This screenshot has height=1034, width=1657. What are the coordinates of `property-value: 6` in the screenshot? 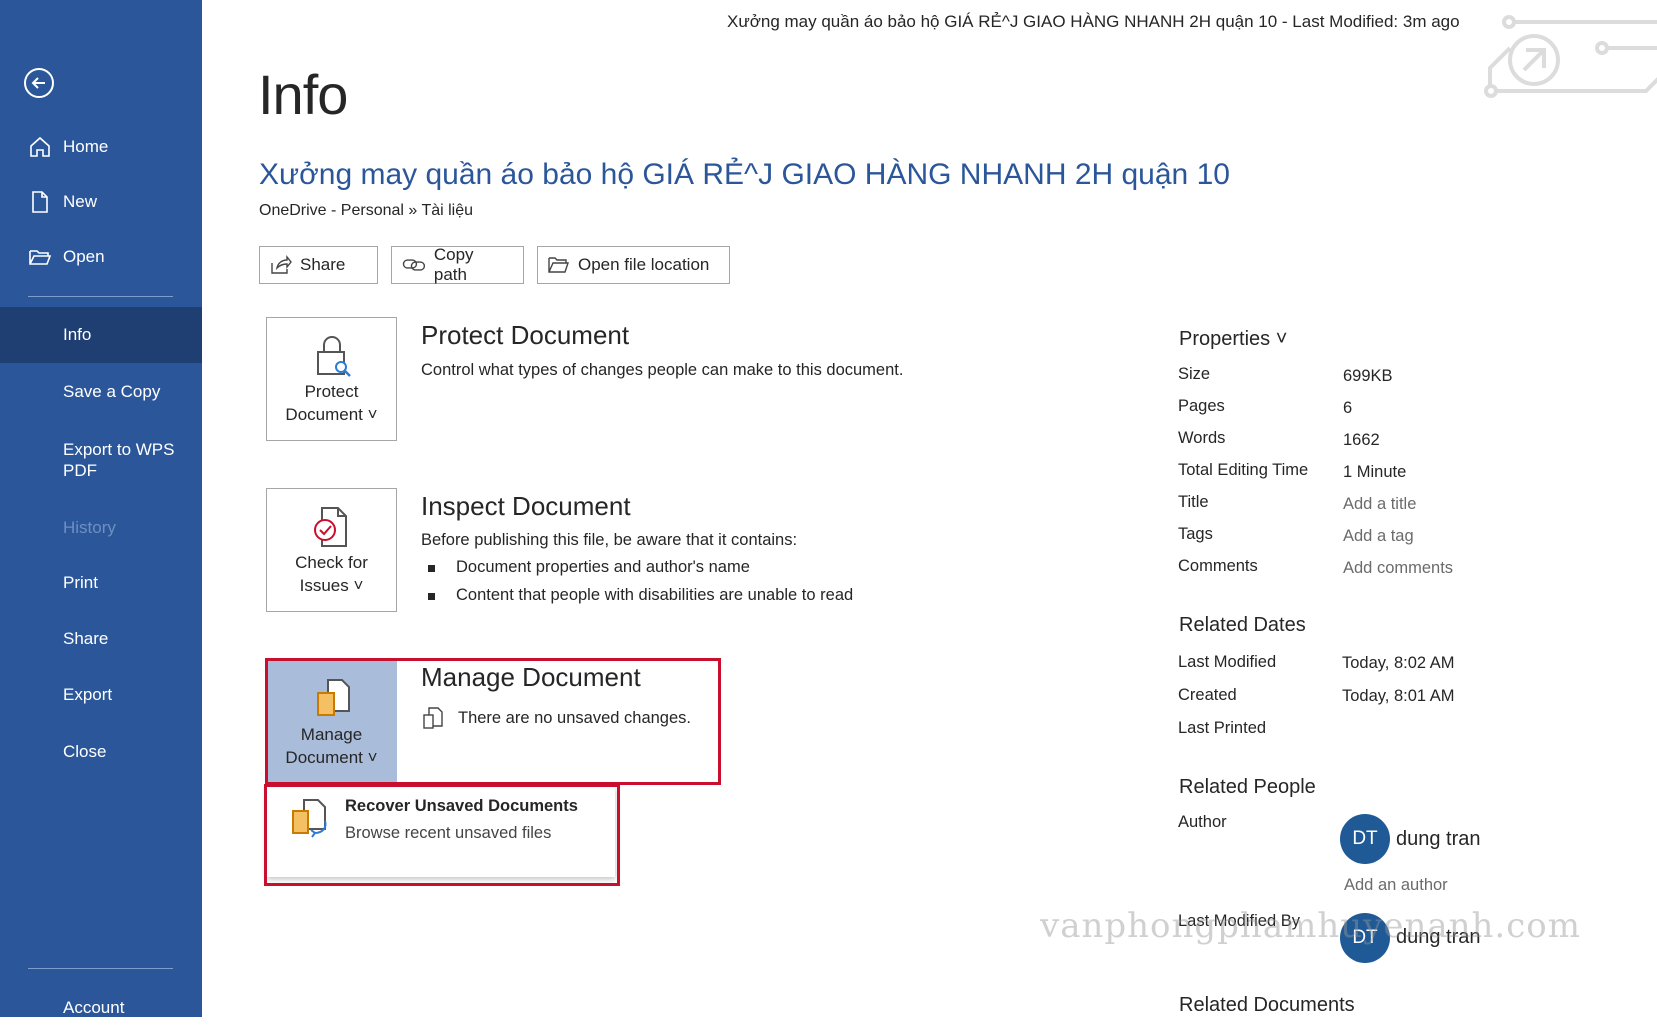 It's located at (1348, 408).